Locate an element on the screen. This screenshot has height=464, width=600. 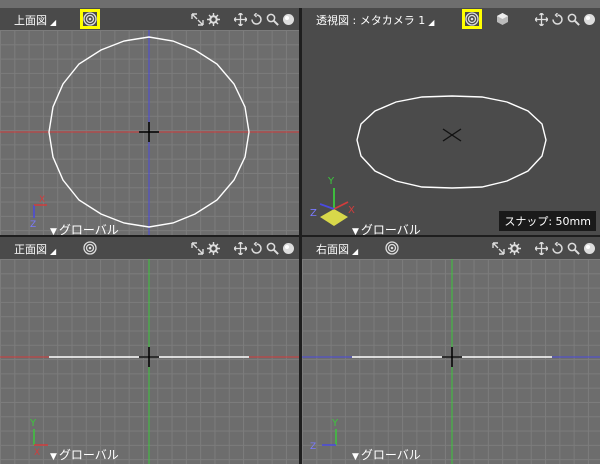
axis-gizmo-3d: Y X Z is located at coordinates (332, 201).